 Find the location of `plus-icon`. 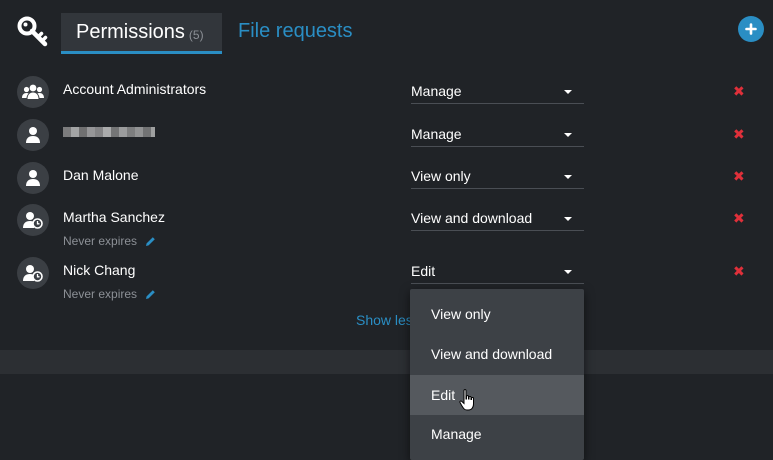

plus-icon is located at coordinates (751, 29).